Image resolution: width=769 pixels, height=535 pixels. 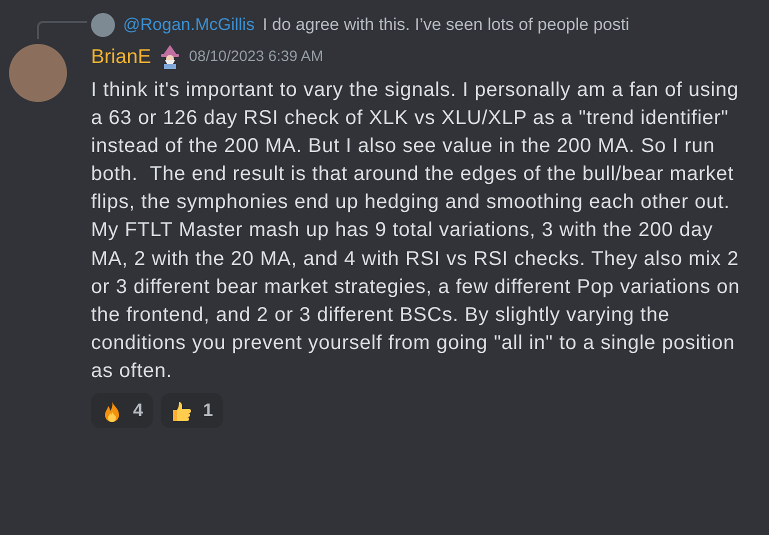 What do you see at coordinates (189, 25) in the screenshot?
I see `reply-author: @Rogan.McGillis` at bounding box center [189, 25].